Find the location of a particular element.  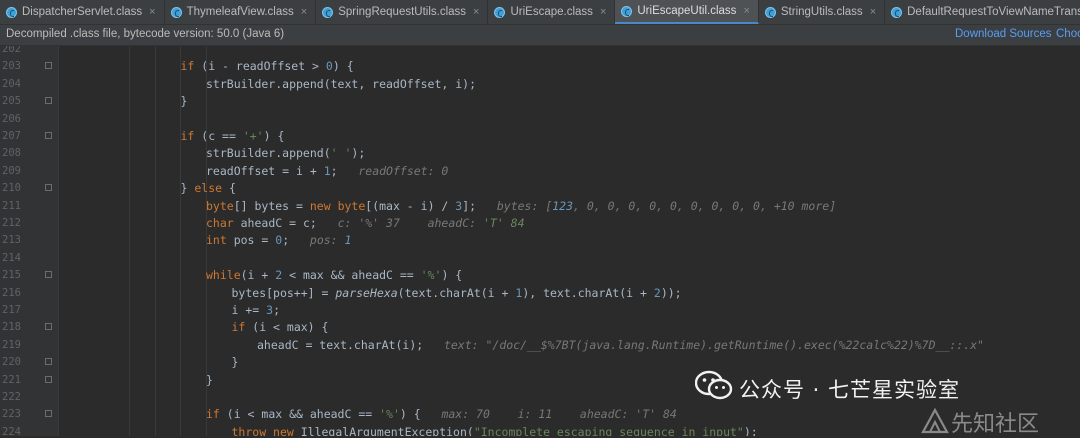

code-token: (text.charAt(i + is located at coordinates (456, 292).